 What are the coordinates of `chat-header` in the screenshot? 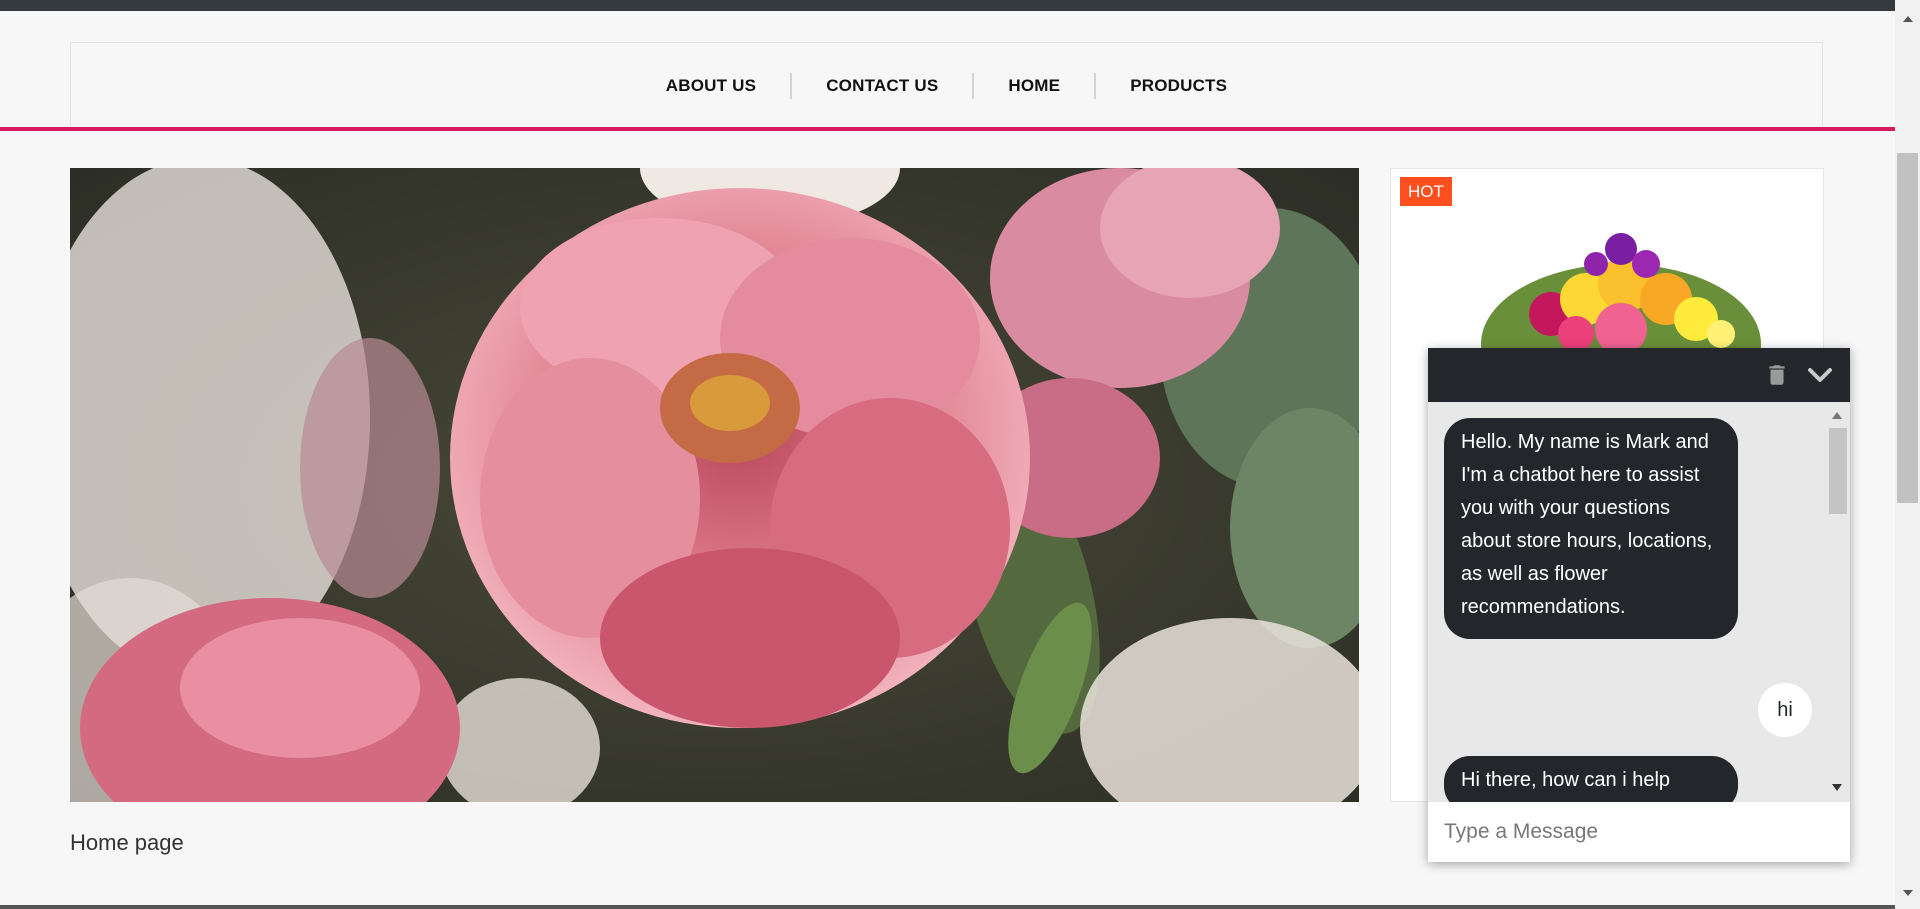 It's located at (1639, 375).